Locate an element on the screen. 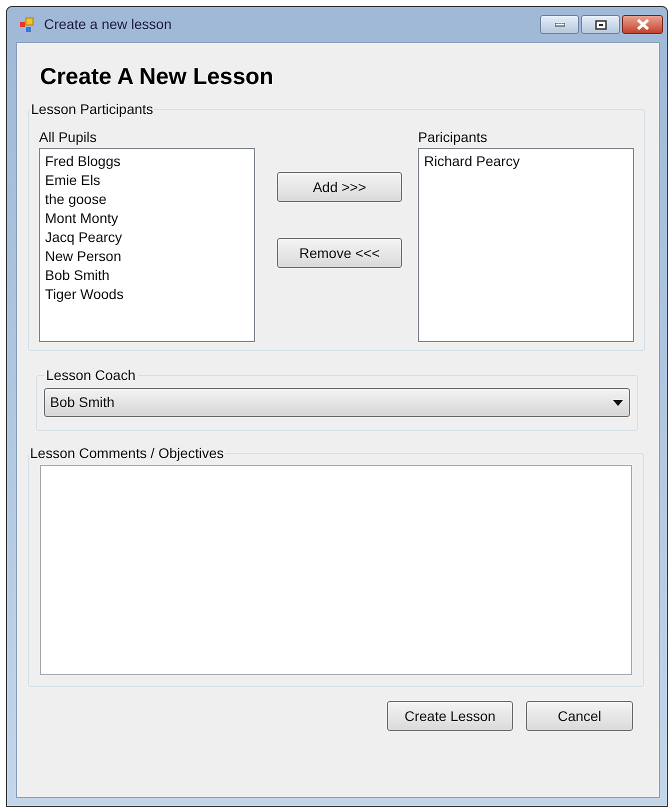 This screenshot has width=668, height=807. list-item: Richard Pearcy is located at coordinates (526, 161).